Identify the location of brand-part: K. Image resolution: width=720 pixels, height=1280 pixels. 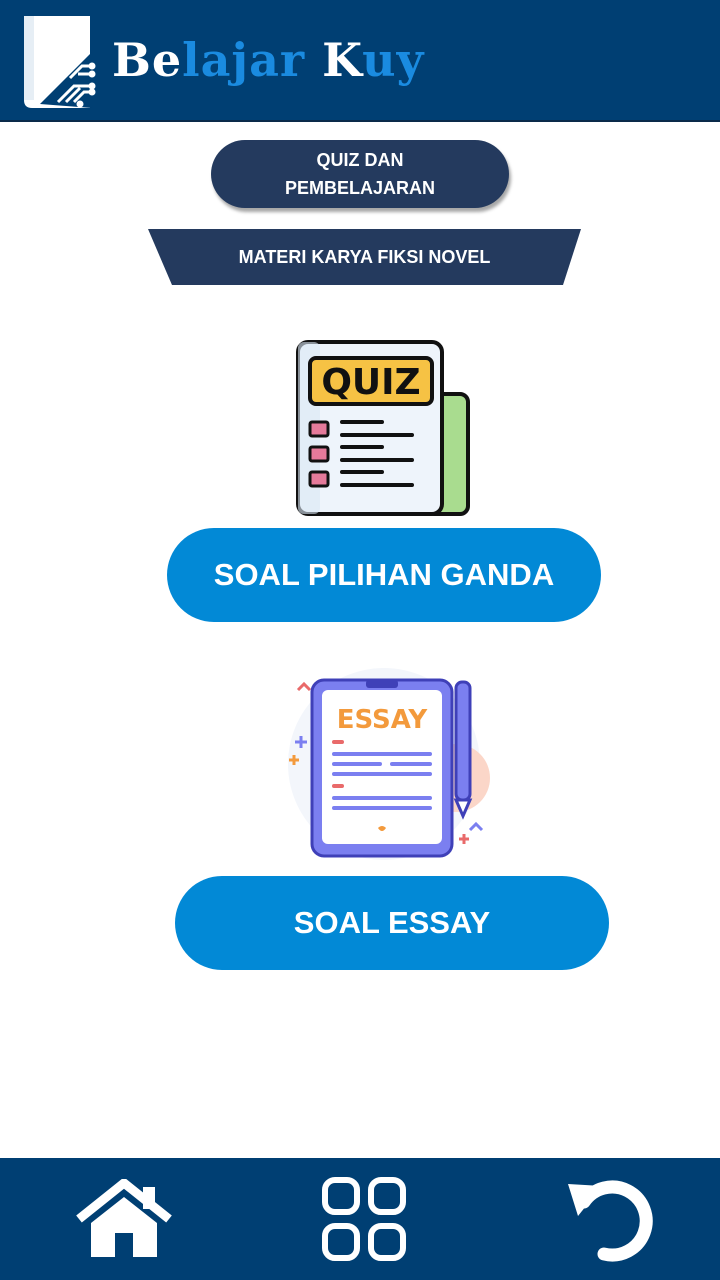
(342, 60).